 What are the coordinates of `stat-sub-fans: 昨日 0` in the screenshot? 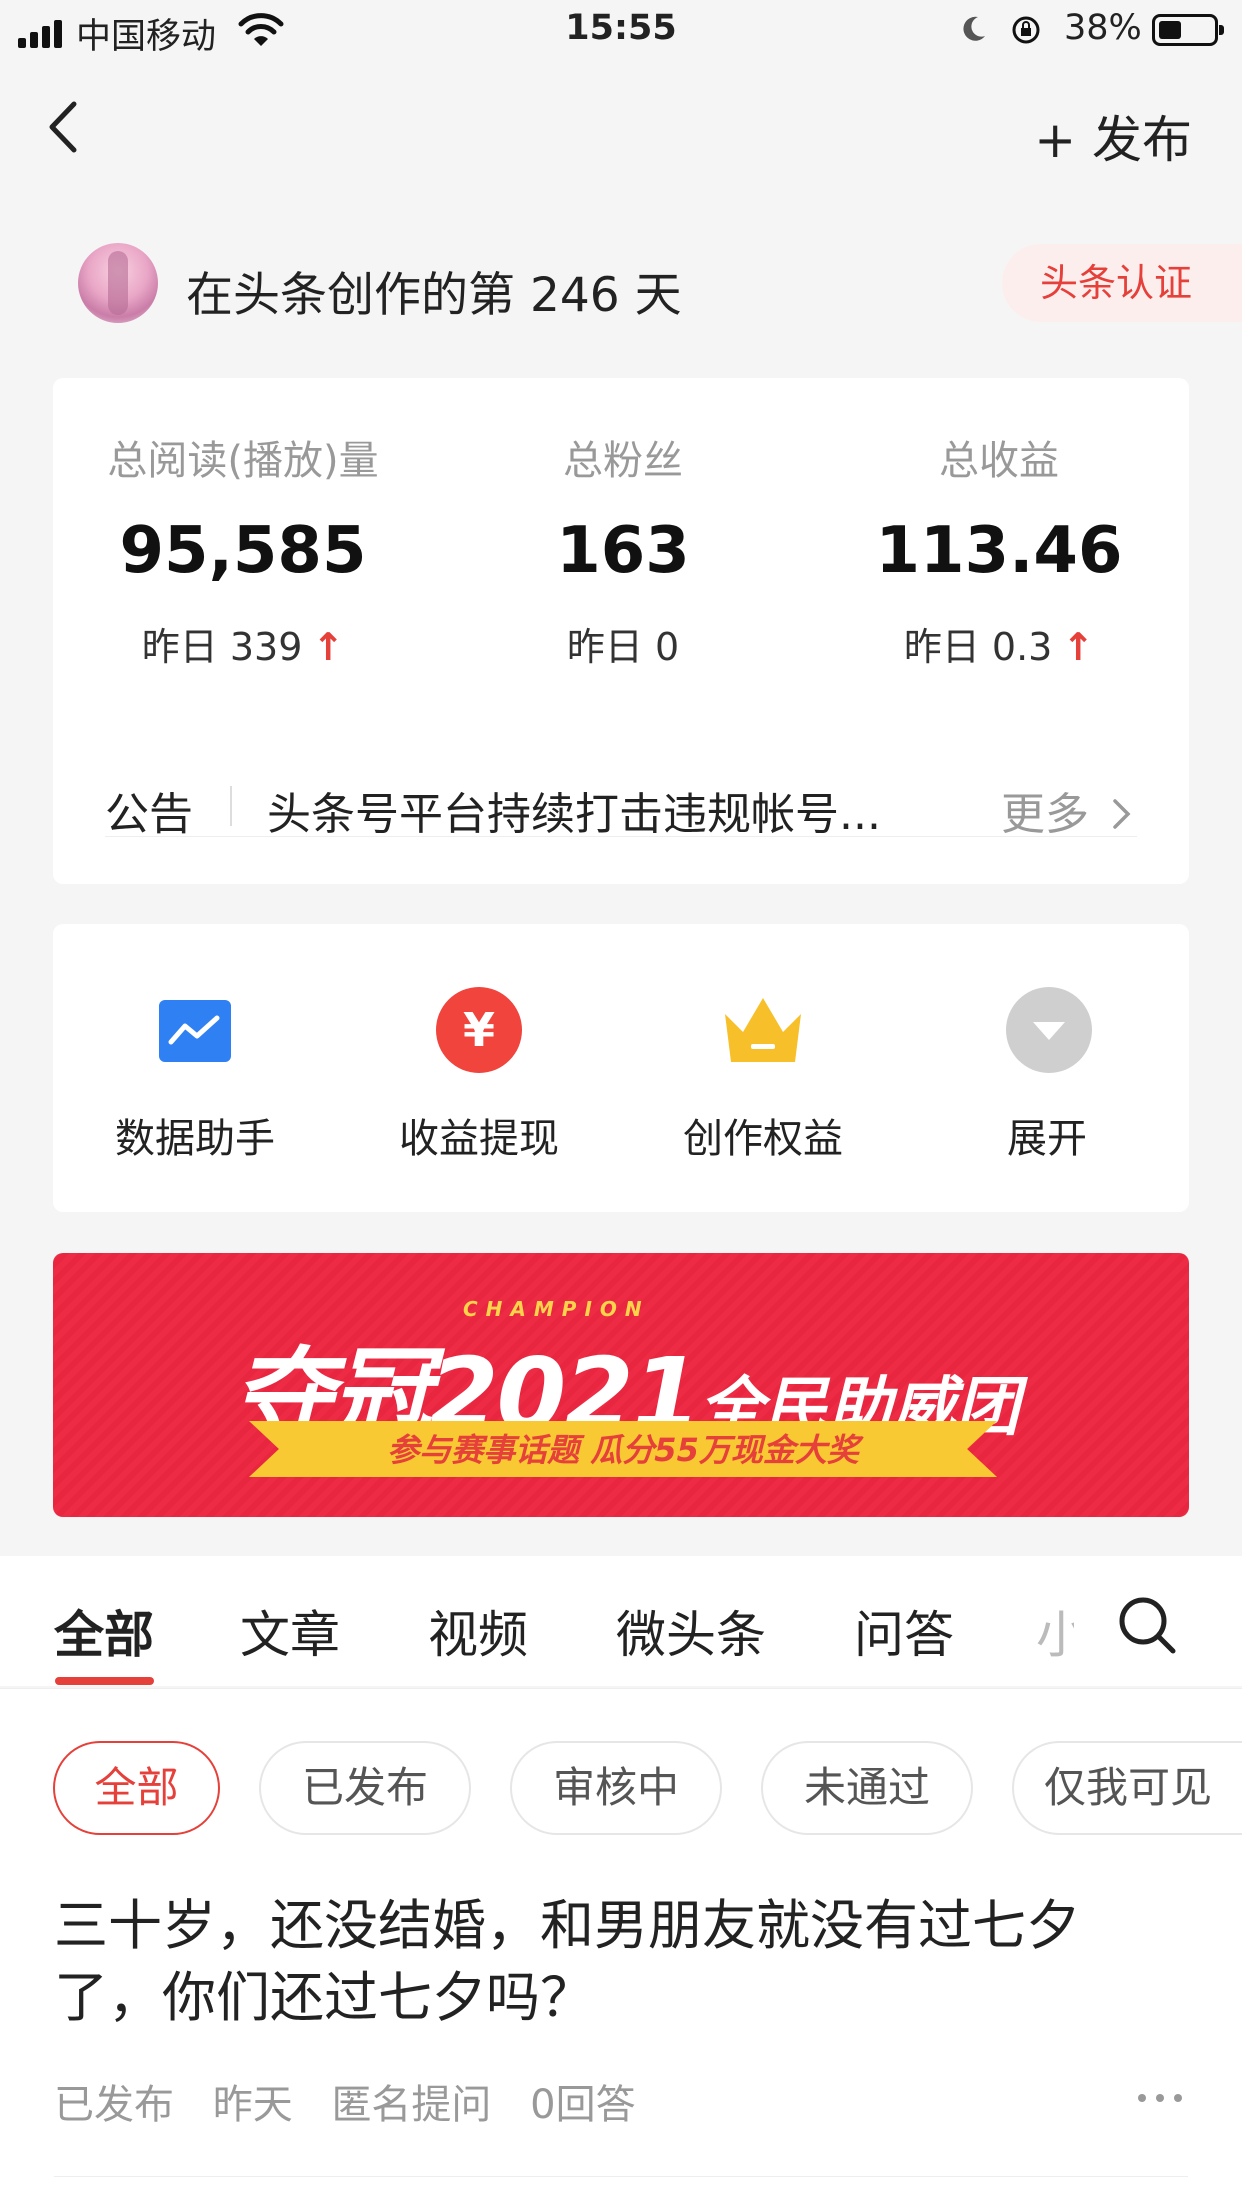 It's located at (623, 643).